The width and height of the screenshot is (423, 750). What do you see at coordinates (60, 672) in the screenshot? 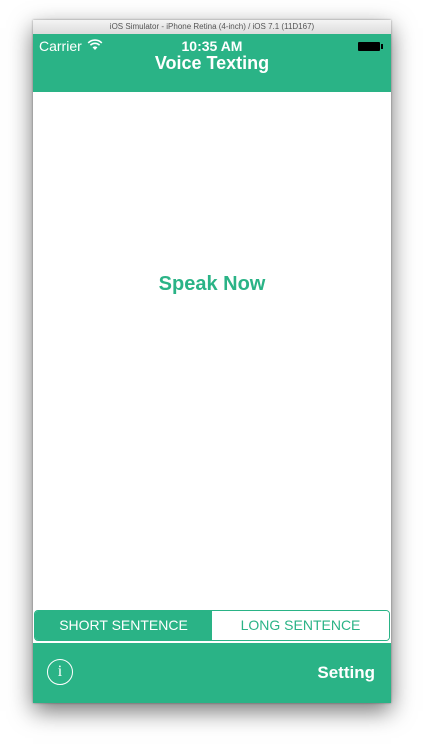
I see `info-icon: i` at bounding box center [60, 672].